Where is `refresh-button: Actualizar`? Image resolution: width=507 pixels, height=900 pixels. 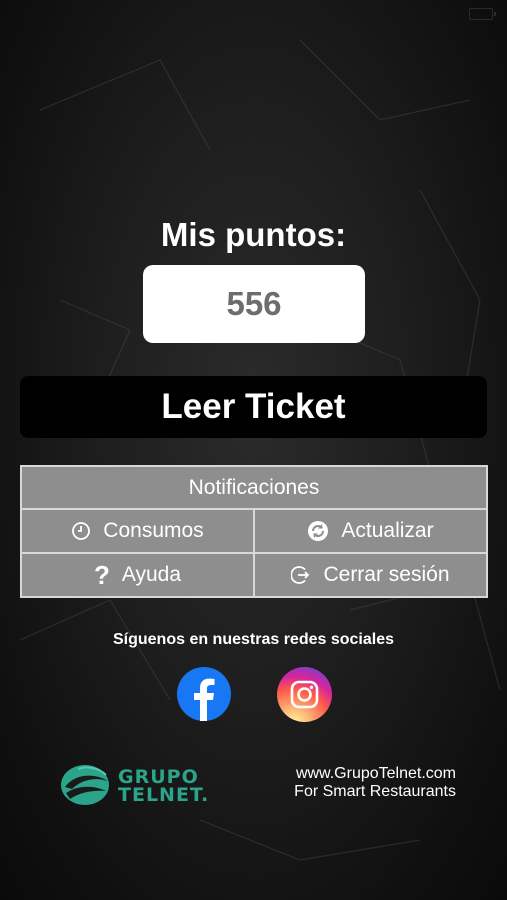 refresh-button: Actualizar is located at coordinates (370, 531).